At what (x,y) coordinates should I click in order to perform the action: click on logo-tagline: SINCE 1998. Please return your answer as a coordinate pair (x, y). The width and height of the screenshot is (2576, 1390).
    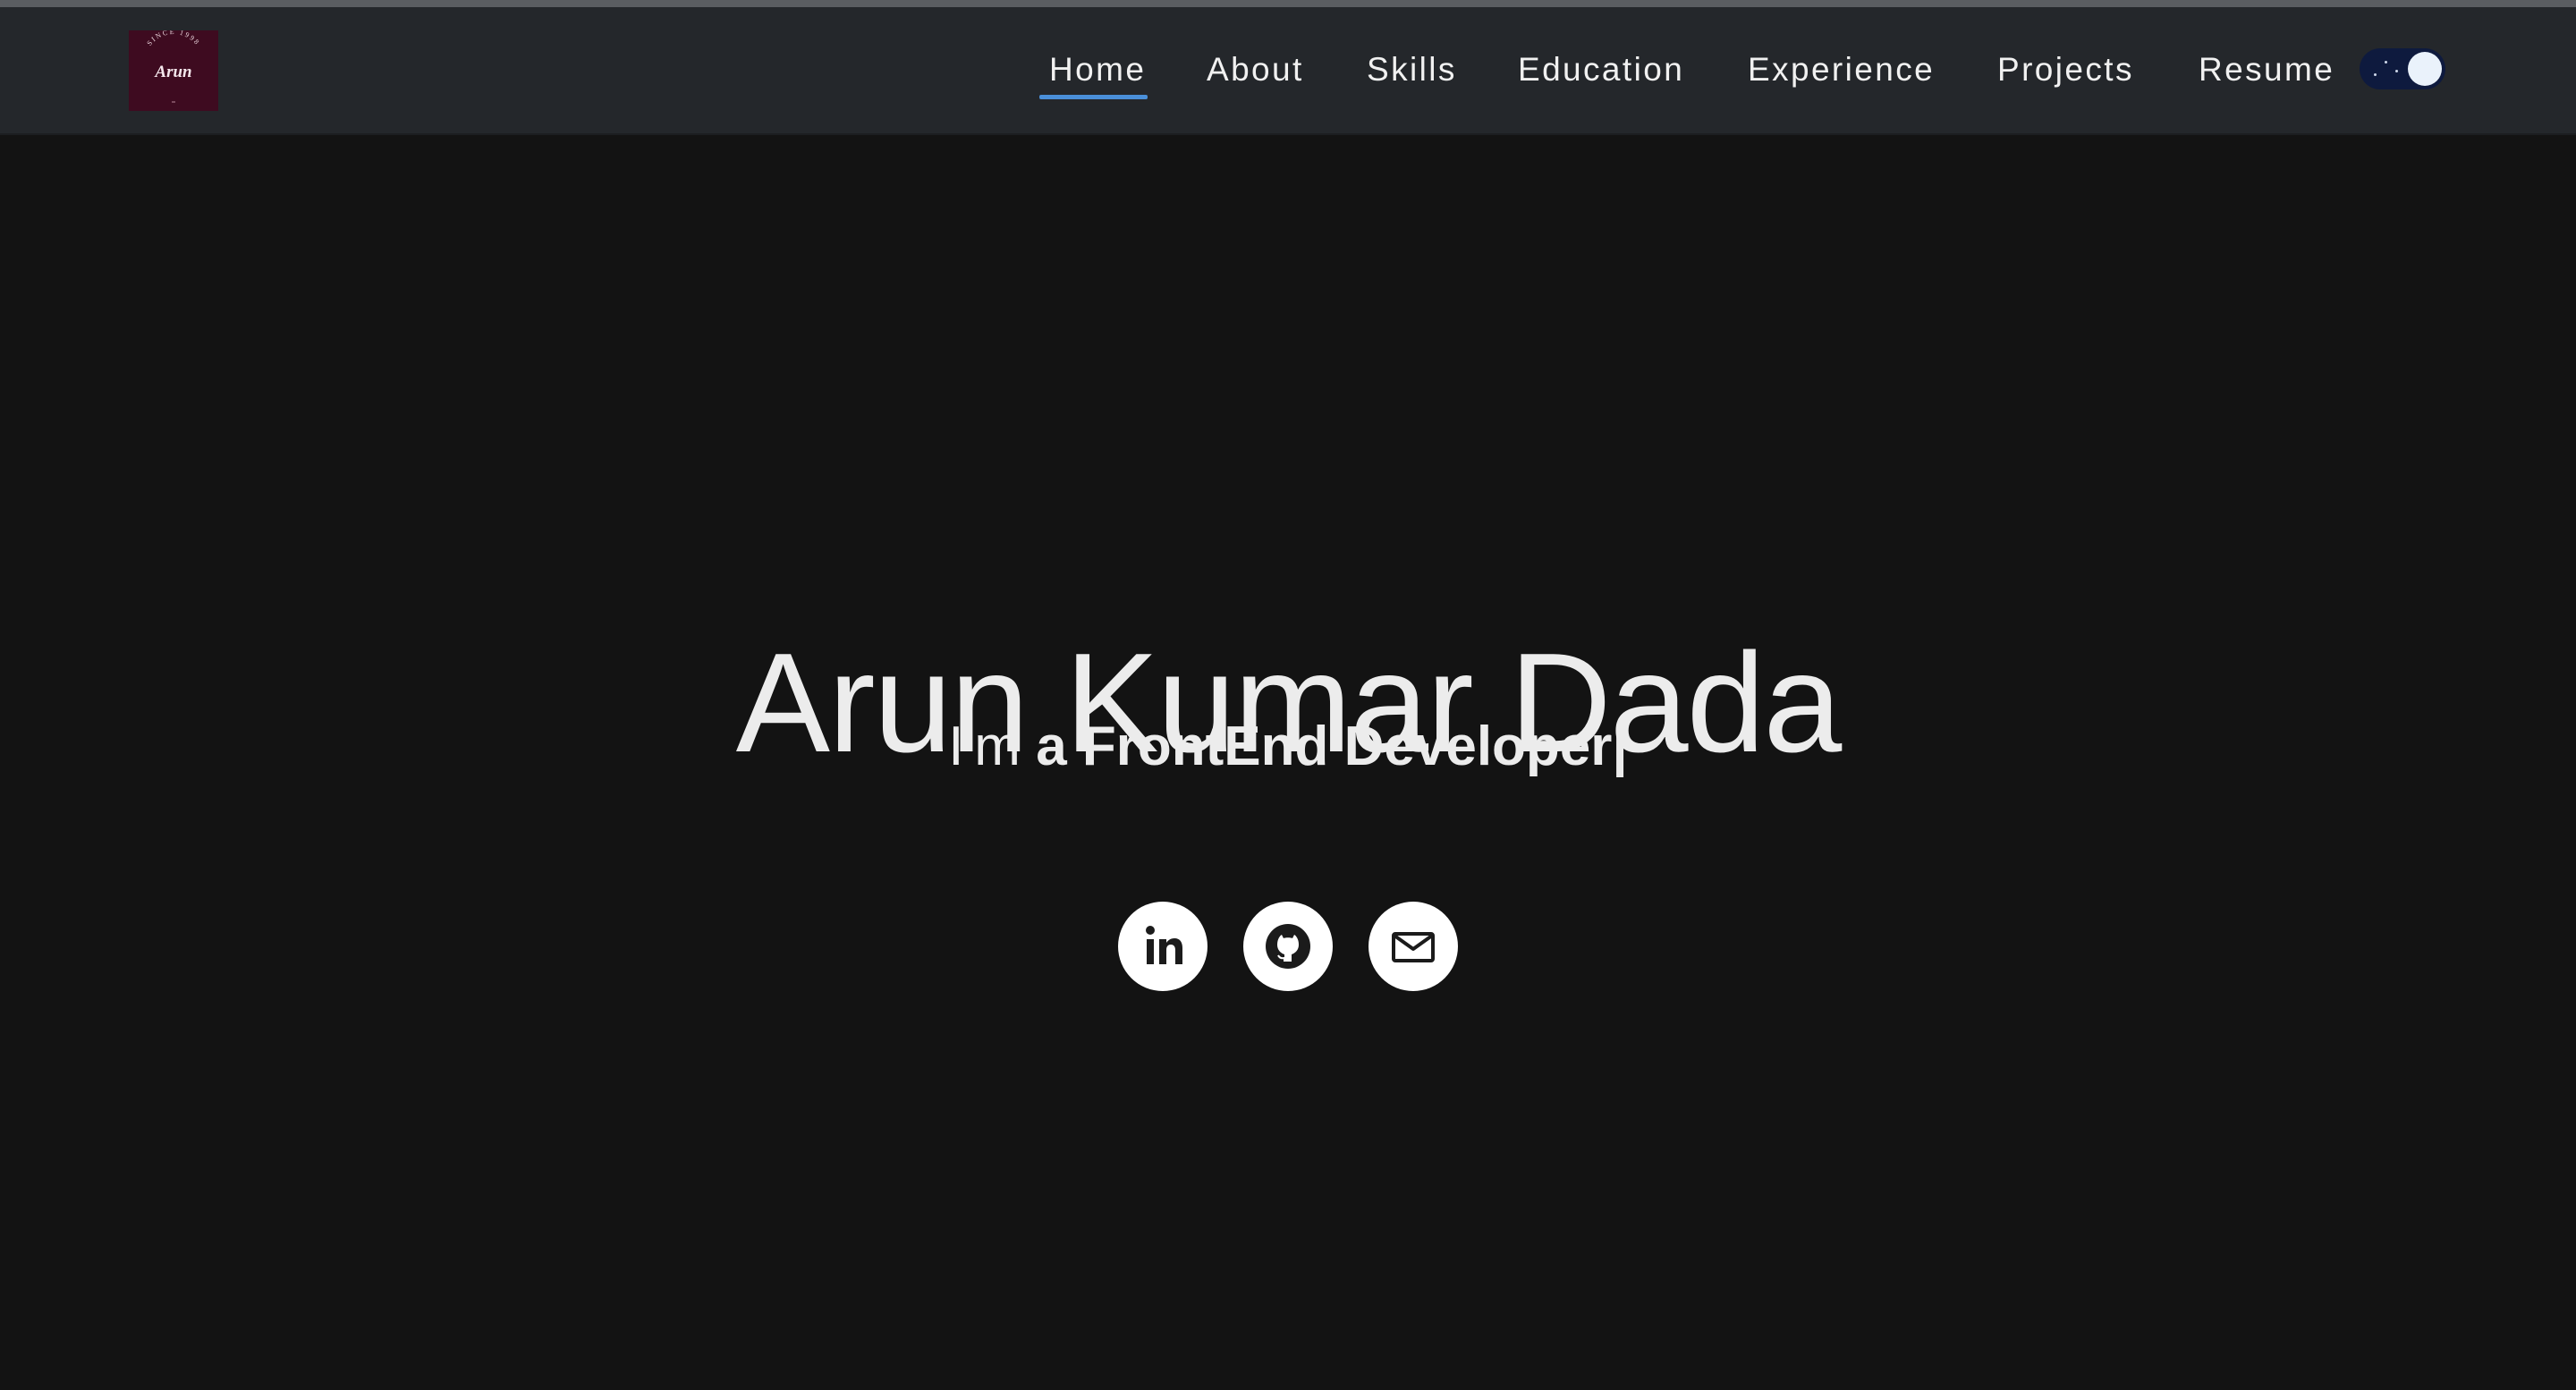
    Looking at the image, I should click on (172, 38).